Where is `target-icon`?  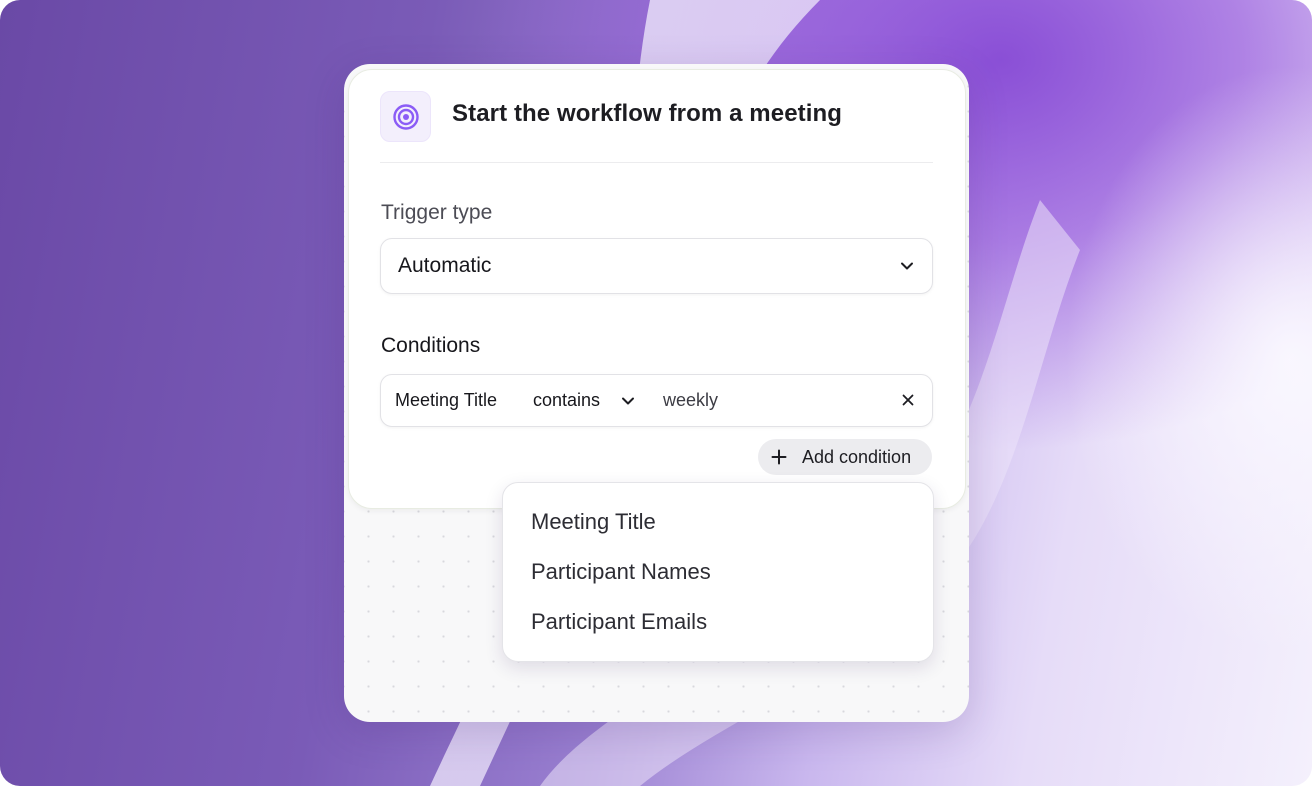
target-icon is located at coordinates (405, 116).